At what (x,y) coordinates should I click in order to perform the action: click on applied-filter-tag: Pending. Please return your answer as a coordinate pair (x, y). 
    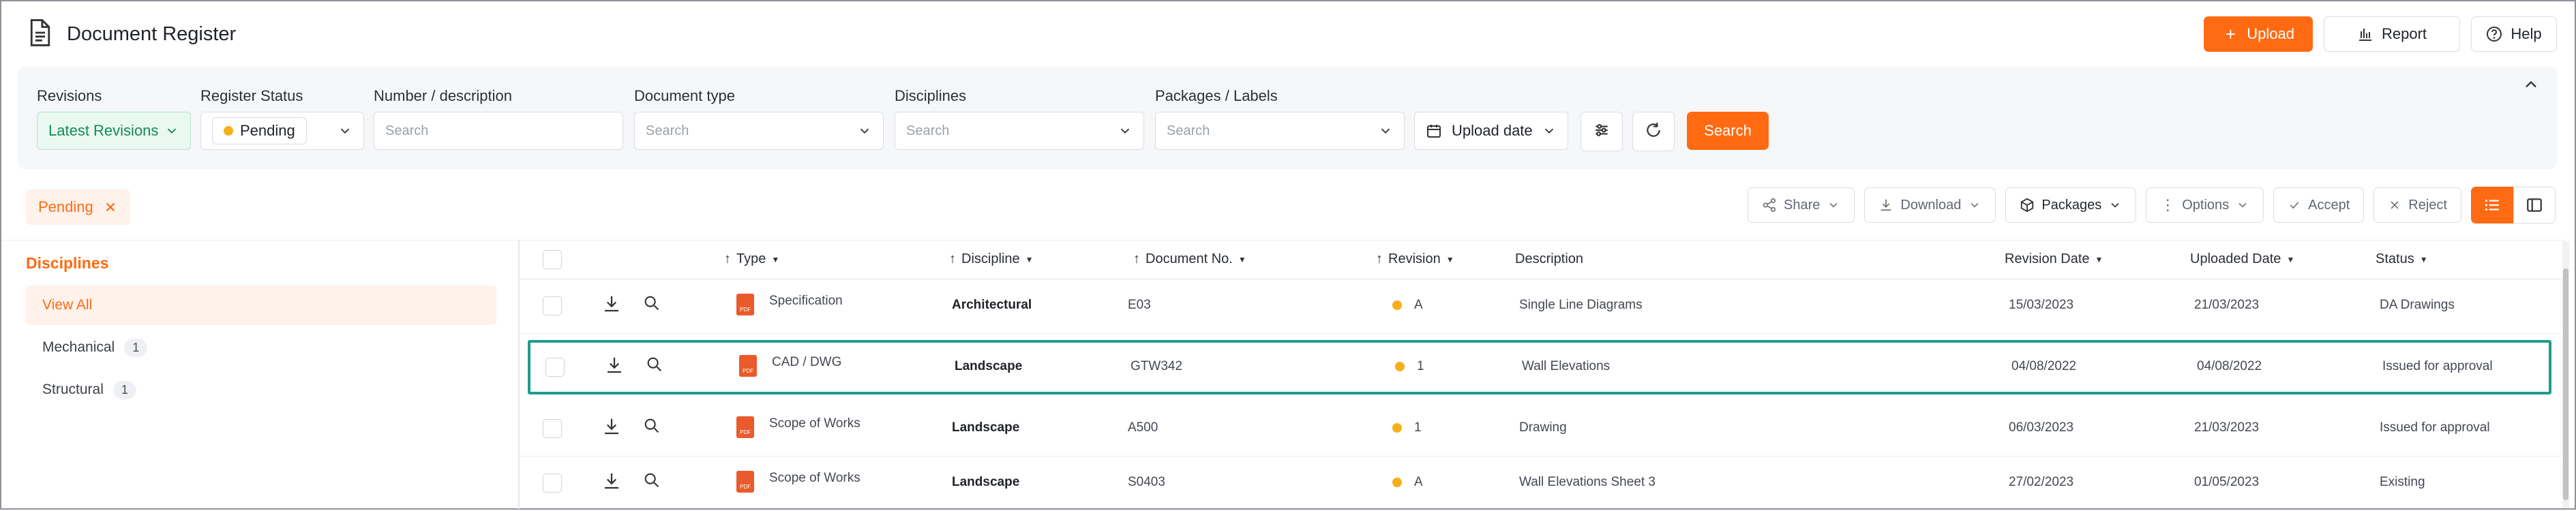
    Looking at the image, I should click on (78, 207).